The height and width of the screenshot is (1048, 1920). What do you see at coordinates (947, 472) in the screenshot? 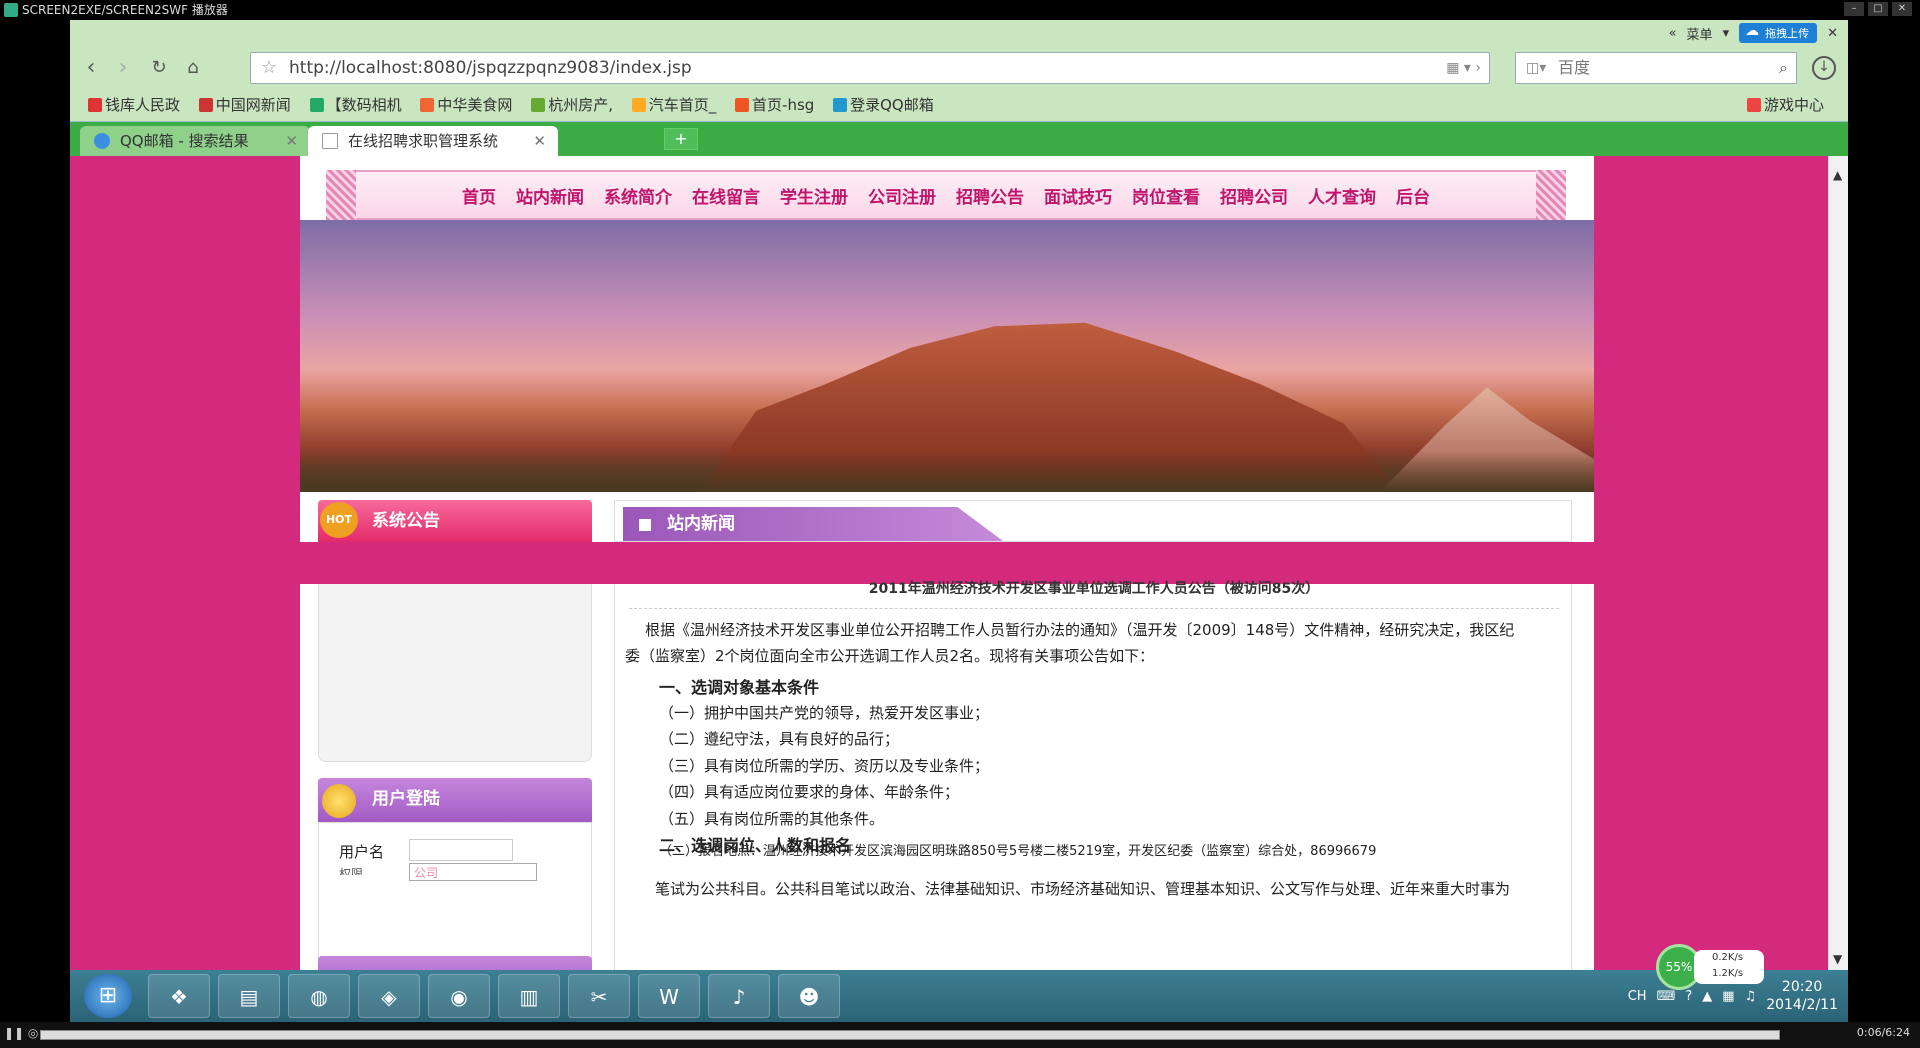
I see `banner-ground` at bounding box center [947, 472].